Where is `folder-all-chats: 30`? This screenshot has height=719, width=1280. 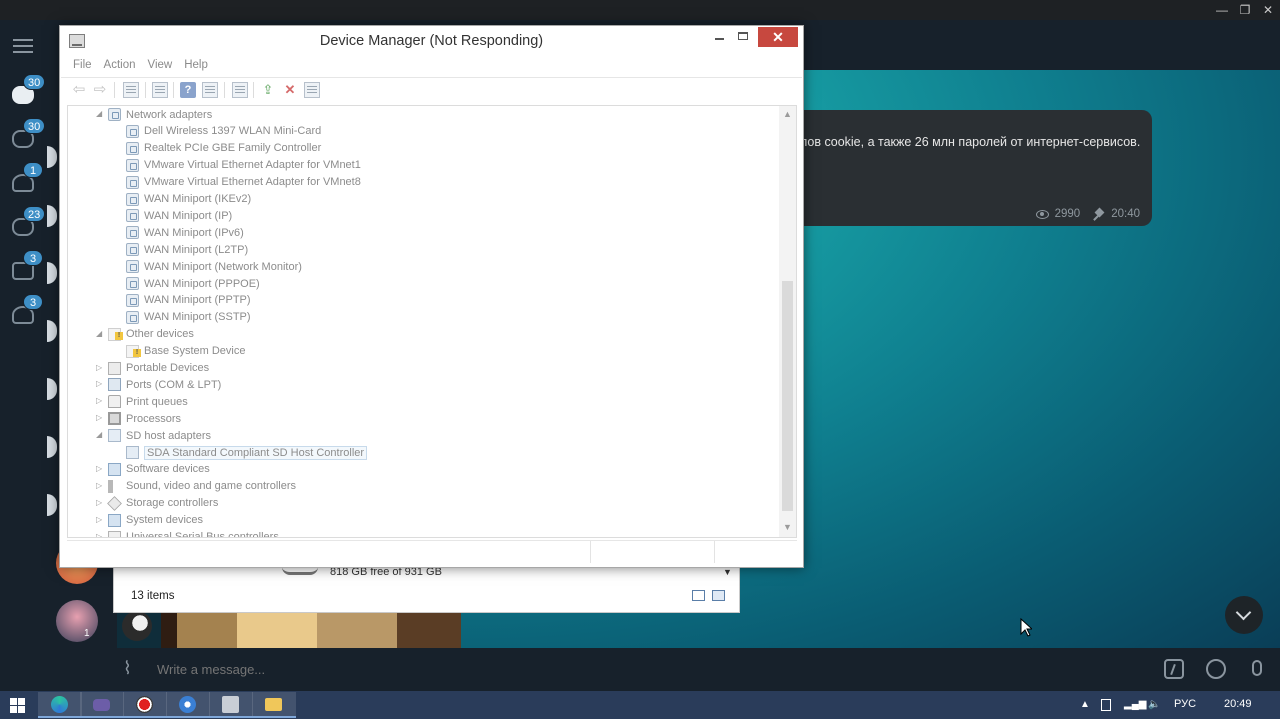
folder-all-chats: 30 is located at coordinates (27, 93).